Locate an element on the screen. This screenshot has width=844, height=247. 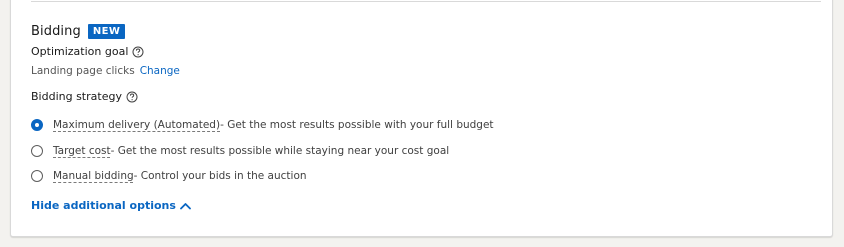
bidding-header: Bidding NEW is located at coordinates (78, 31).